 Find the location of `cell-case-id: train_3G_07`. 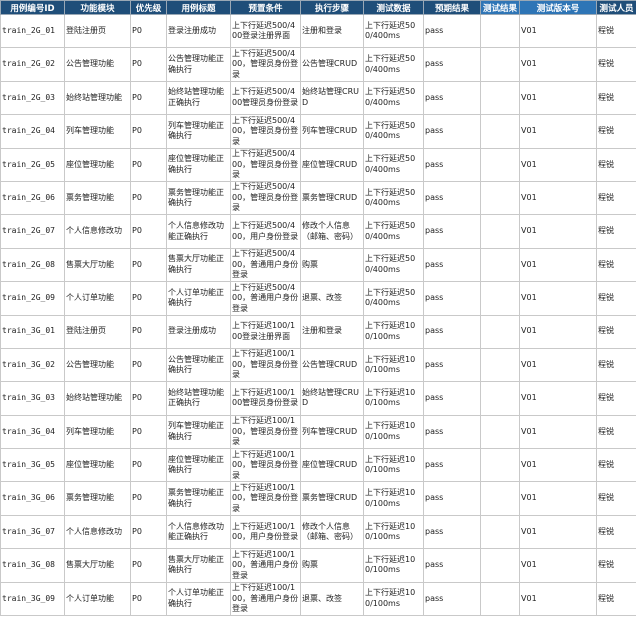

cell-case-id: train_3G_07 is located at coordinates (32, 532).